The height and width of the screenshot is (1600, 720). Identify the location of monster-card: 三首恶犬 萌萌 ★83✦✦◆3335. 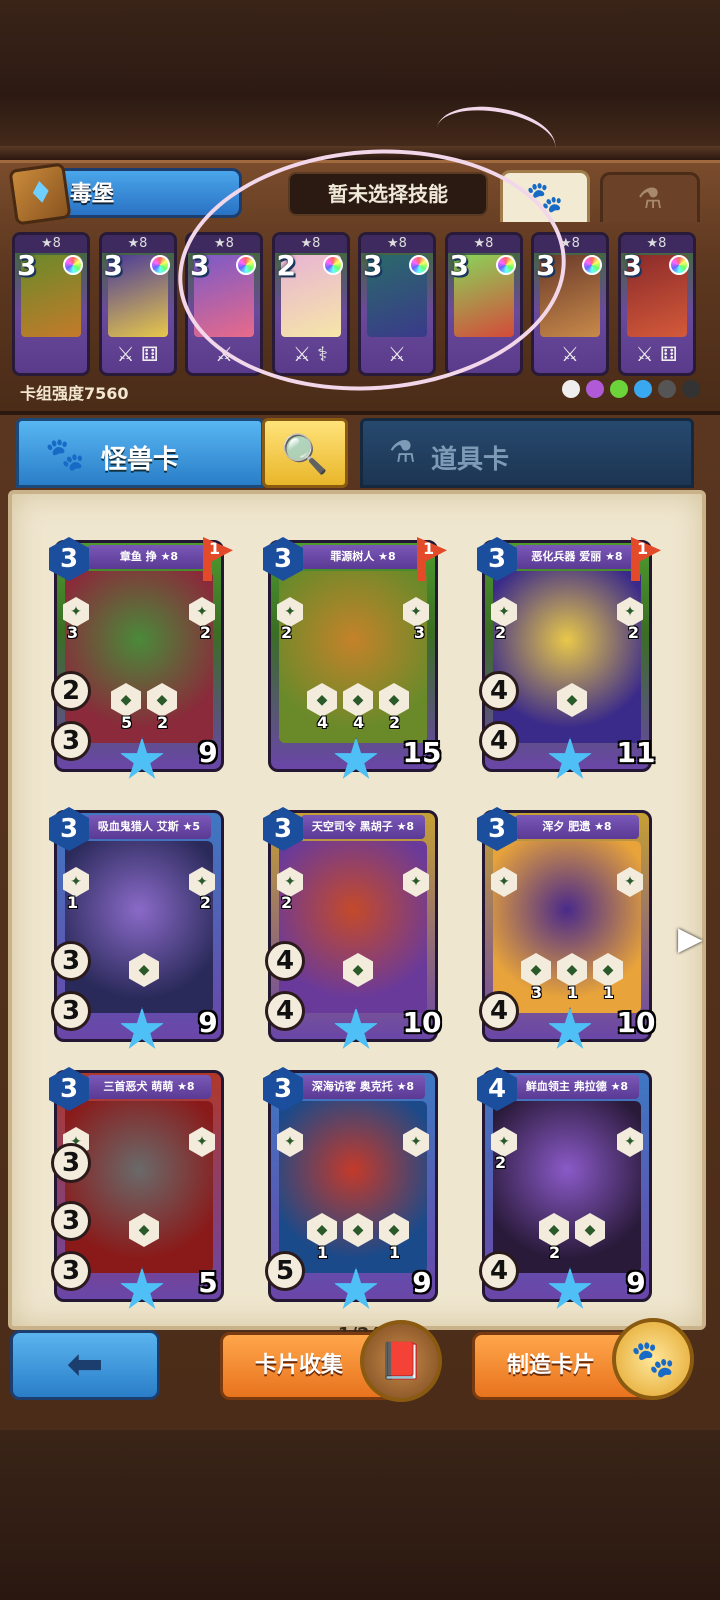
(137, 1188).